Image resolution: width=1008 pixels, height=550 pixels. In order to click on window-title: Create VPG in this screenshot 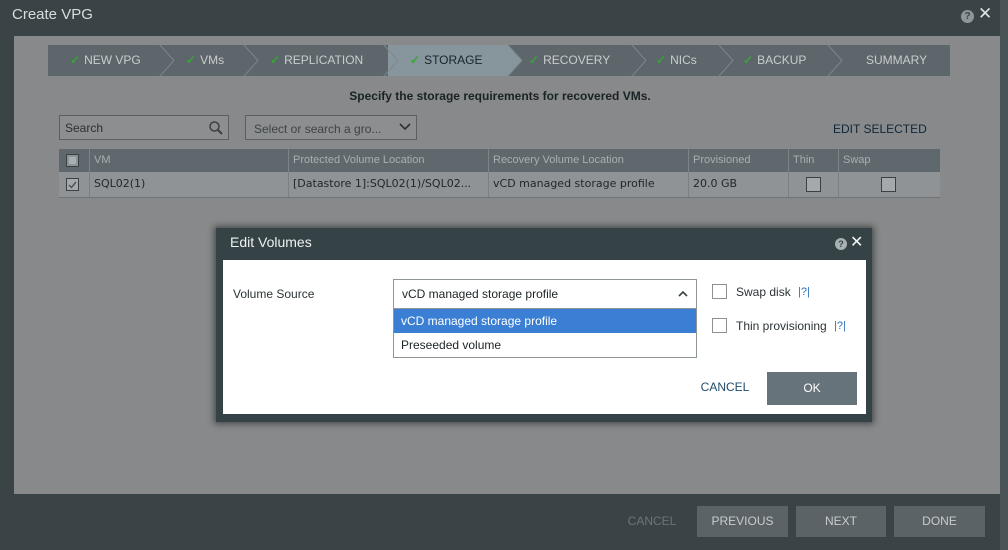, I will do `click(52, 14)`.